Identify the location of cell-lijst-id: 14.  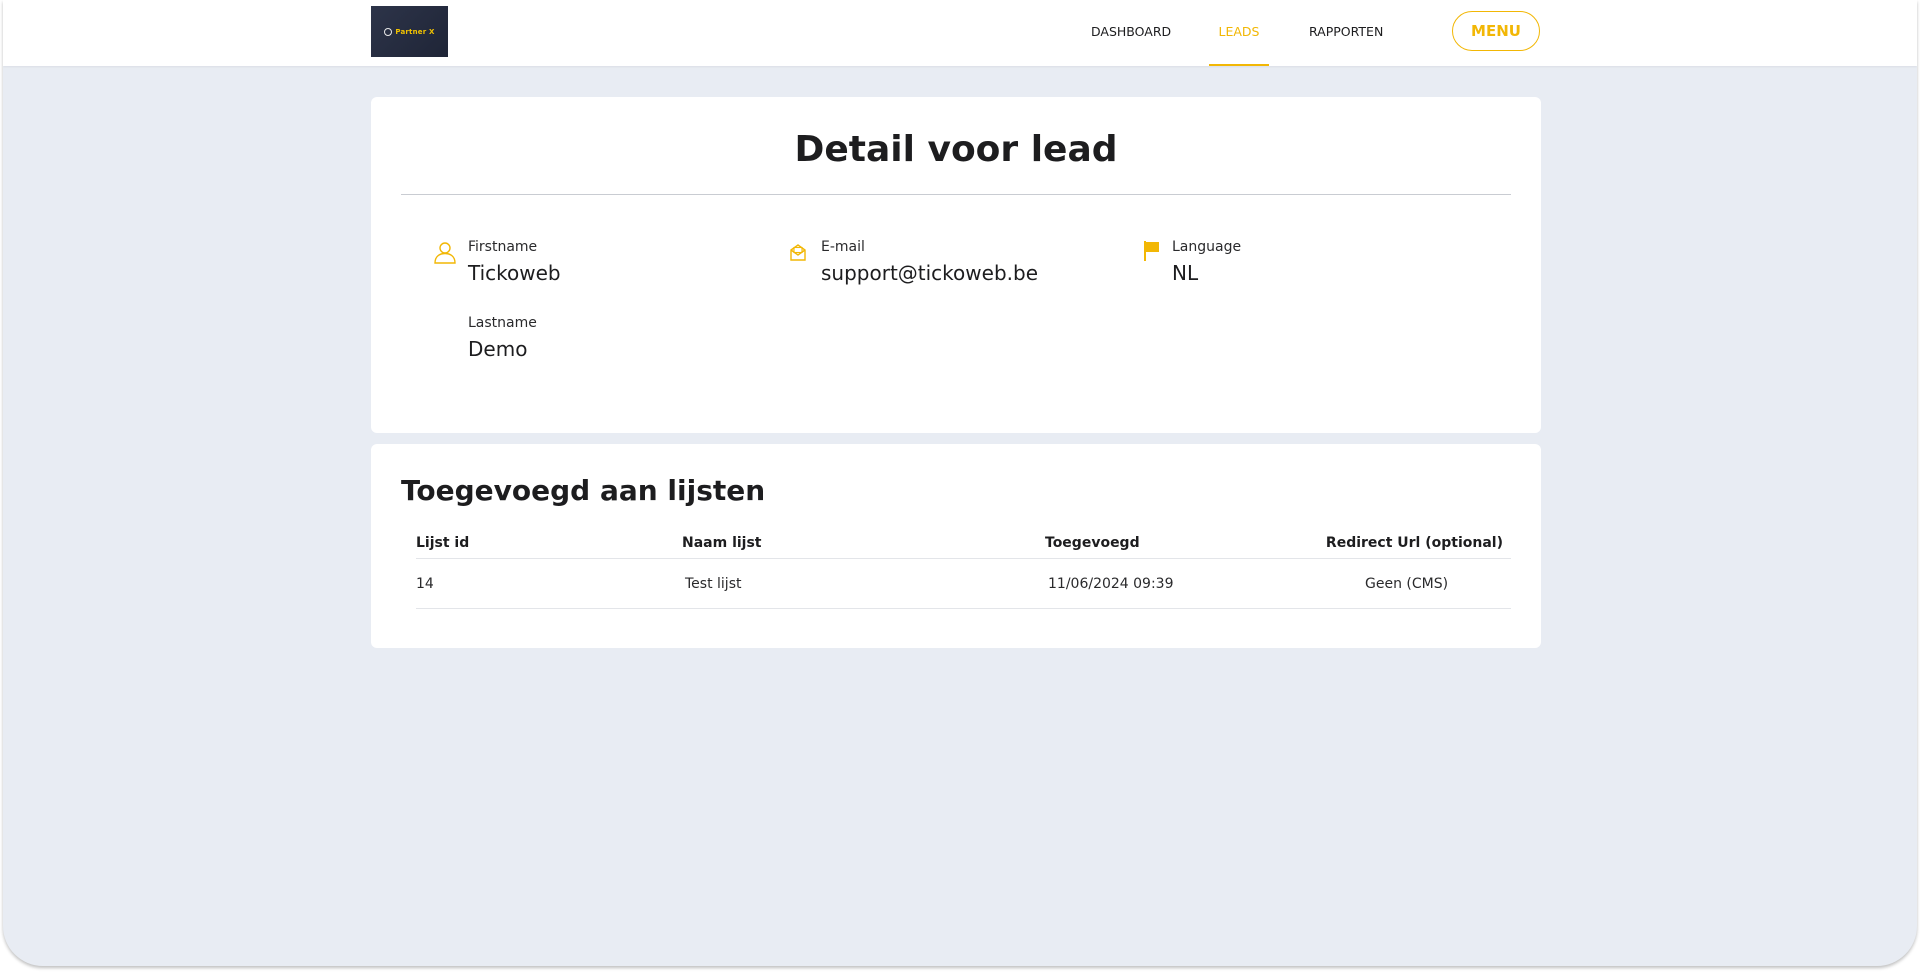
(425, 583).